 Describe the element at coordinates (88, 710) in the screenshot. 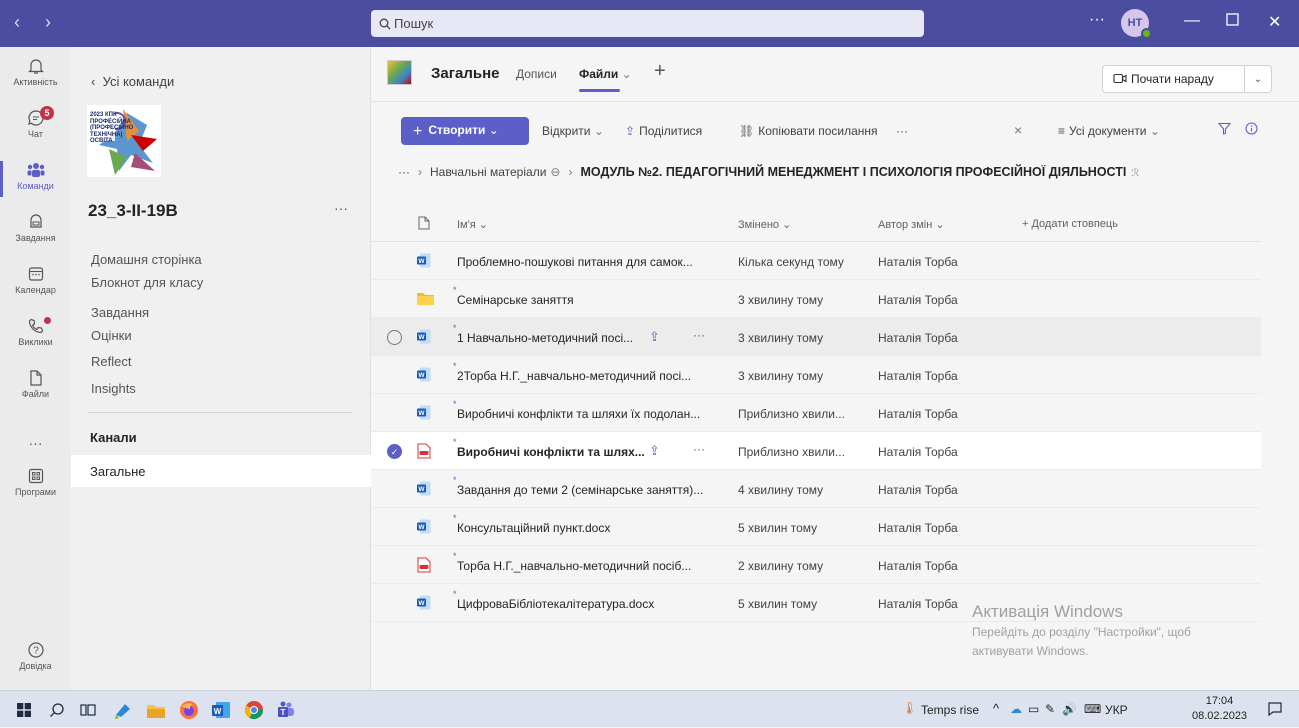

I see `task-view-icon` at that location.